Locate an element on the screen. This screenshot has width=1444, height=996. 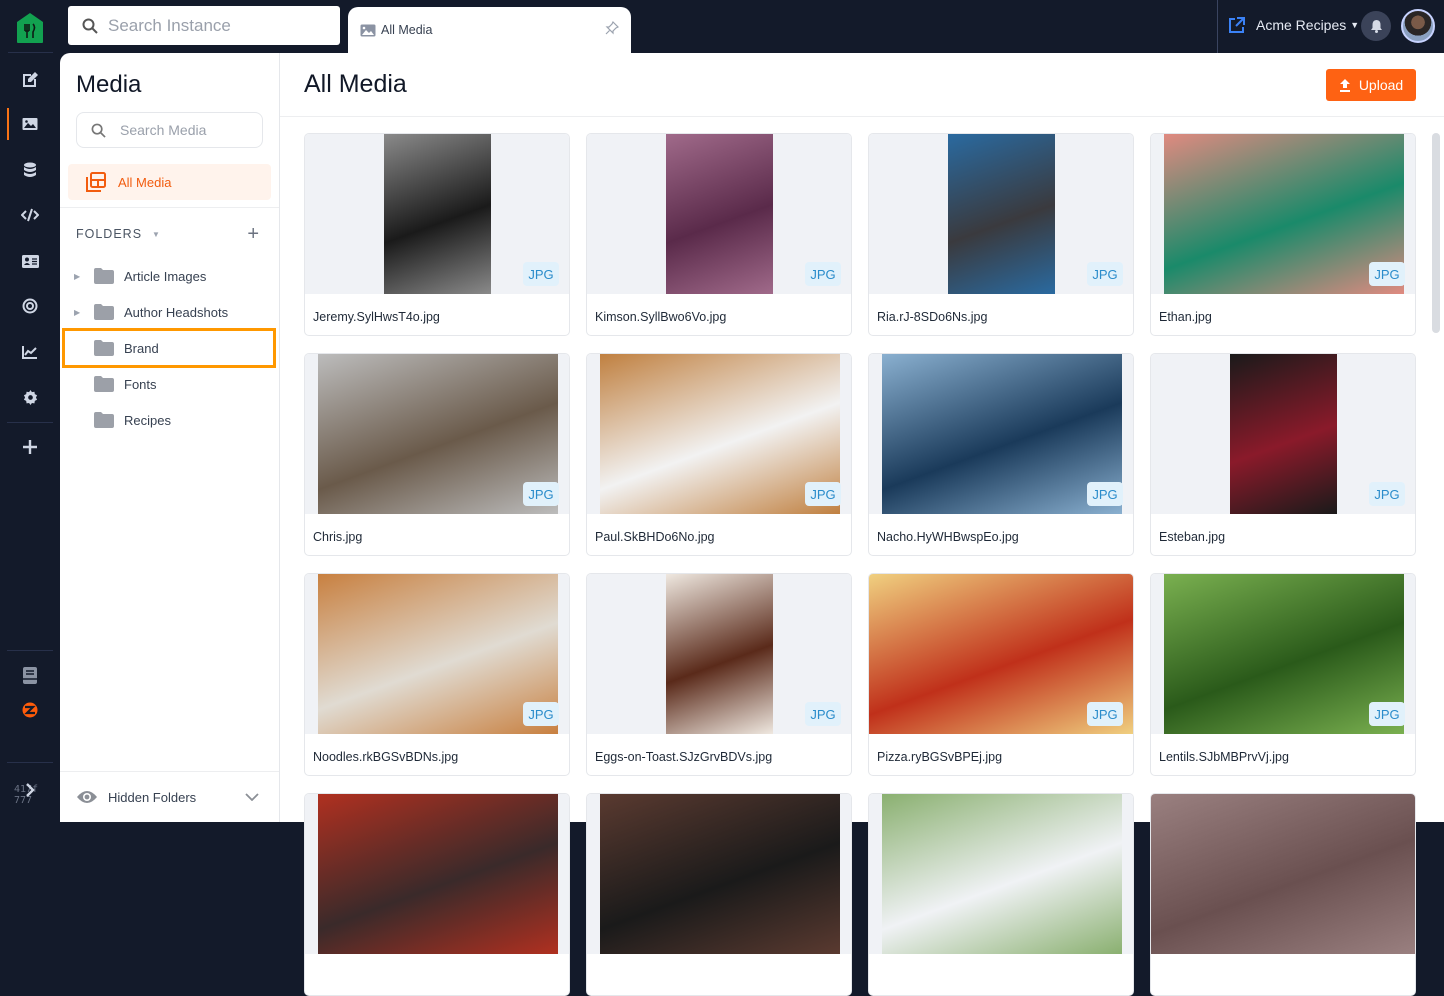
media-card: JPG Eggs-on-Toast.SJzGrvBDVs.jpg is located at coordinates (719, 674).